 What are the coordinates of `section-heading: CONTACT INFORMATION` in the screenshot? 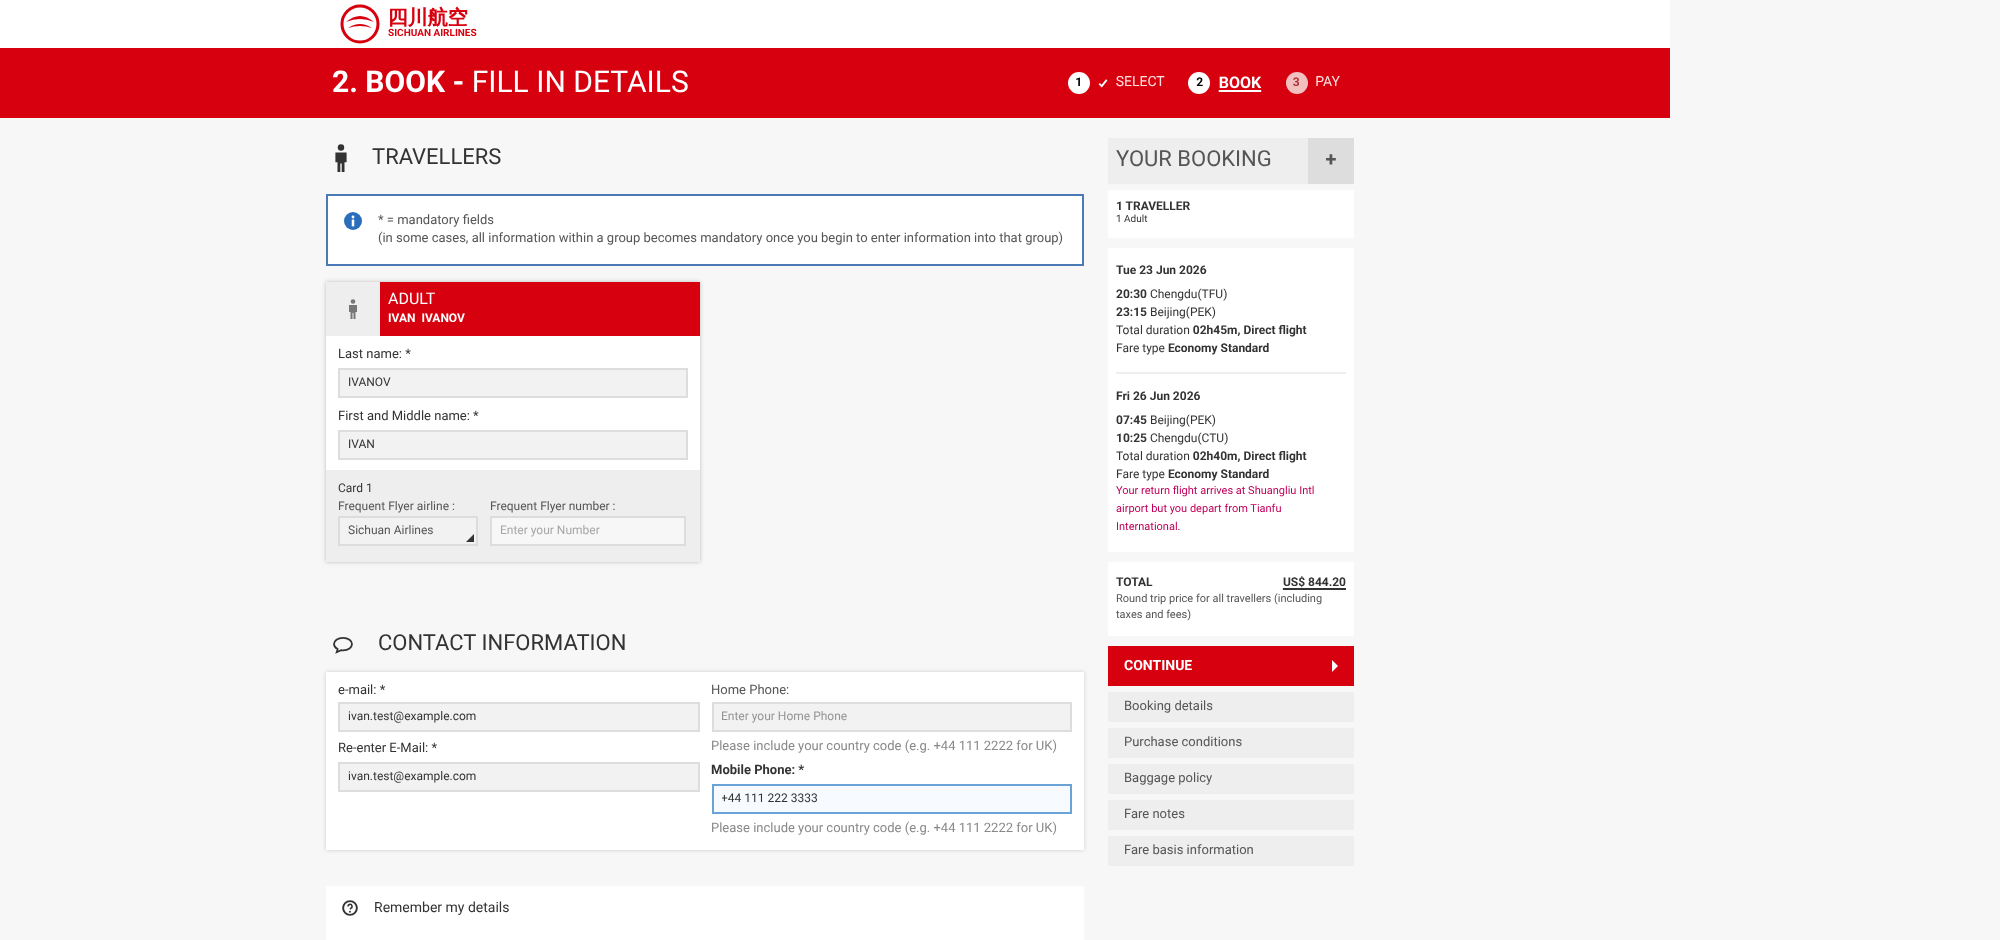 It's located at (502, 644).